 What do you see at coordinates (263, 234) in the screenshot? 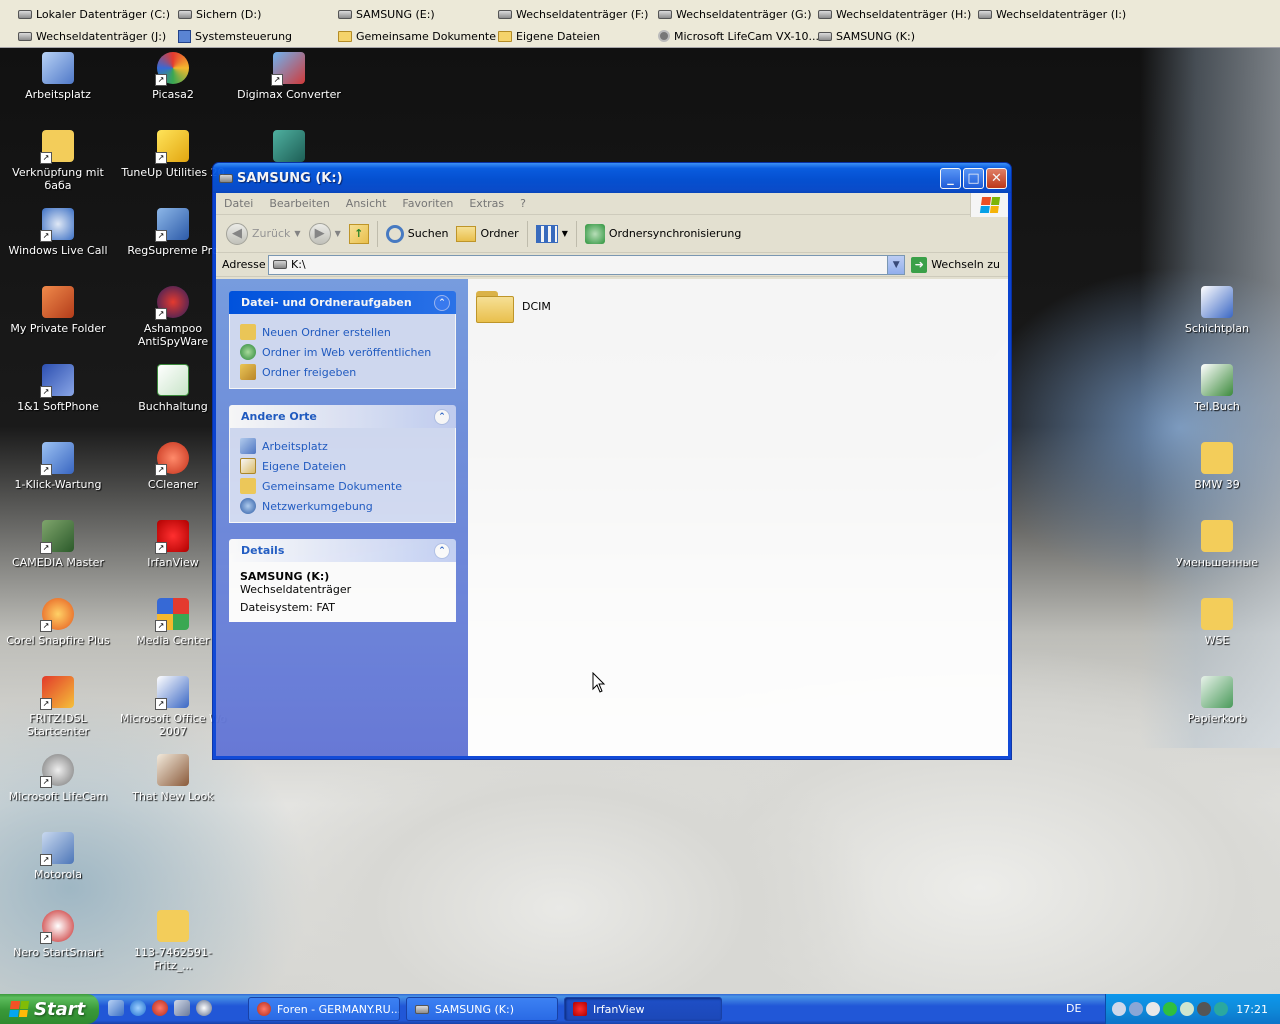
I see `back-button: ◀ Zurück ▼` at bounding box center [263, 234].